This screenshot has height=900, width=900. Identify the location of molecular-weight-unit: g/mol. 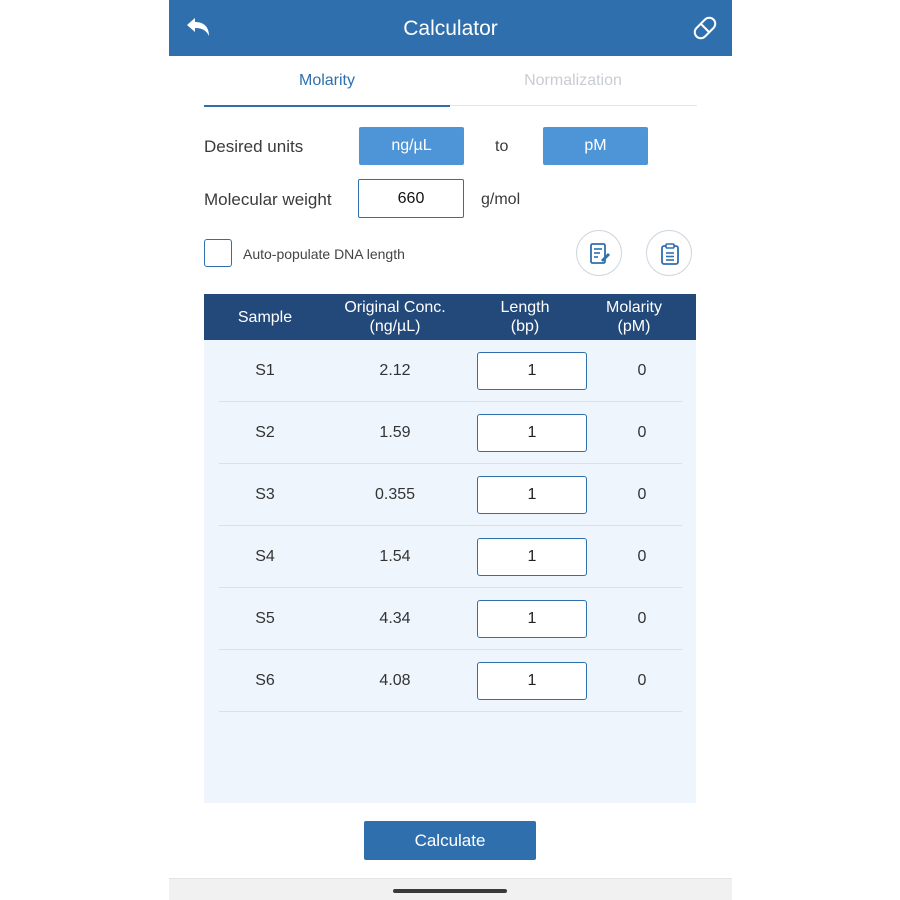
(501, 199).